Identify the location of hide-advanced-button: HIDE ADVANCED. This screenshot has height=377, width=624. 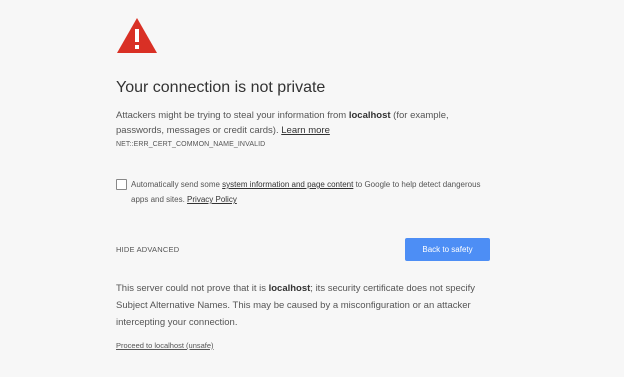
(147, 249).